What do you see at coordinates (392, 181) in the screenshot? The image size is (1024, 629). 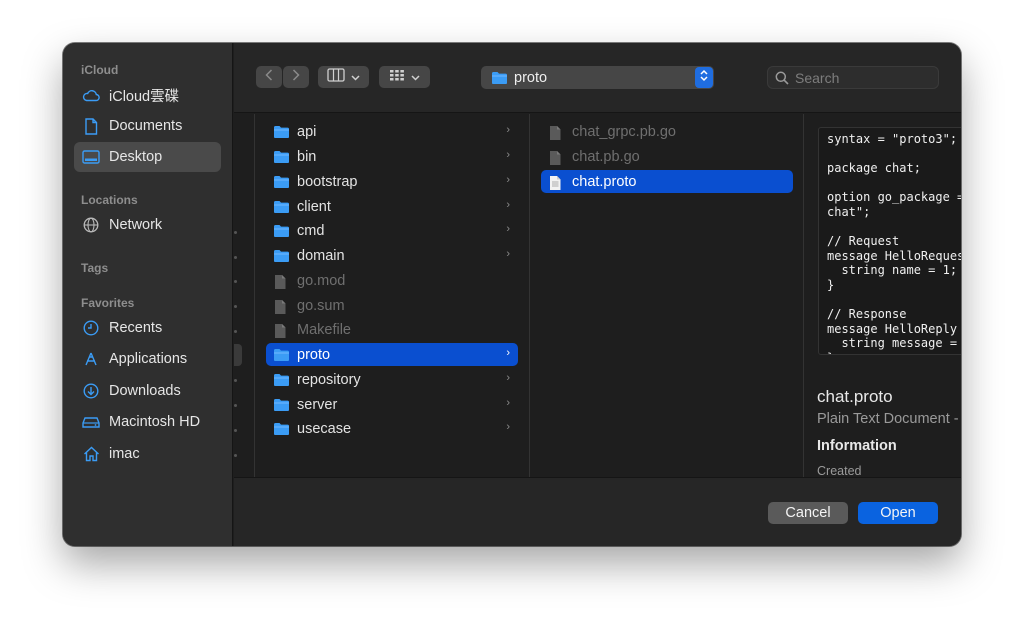 I see `list-item-folder: bootstrap ›` at bounding box center [392, 181].